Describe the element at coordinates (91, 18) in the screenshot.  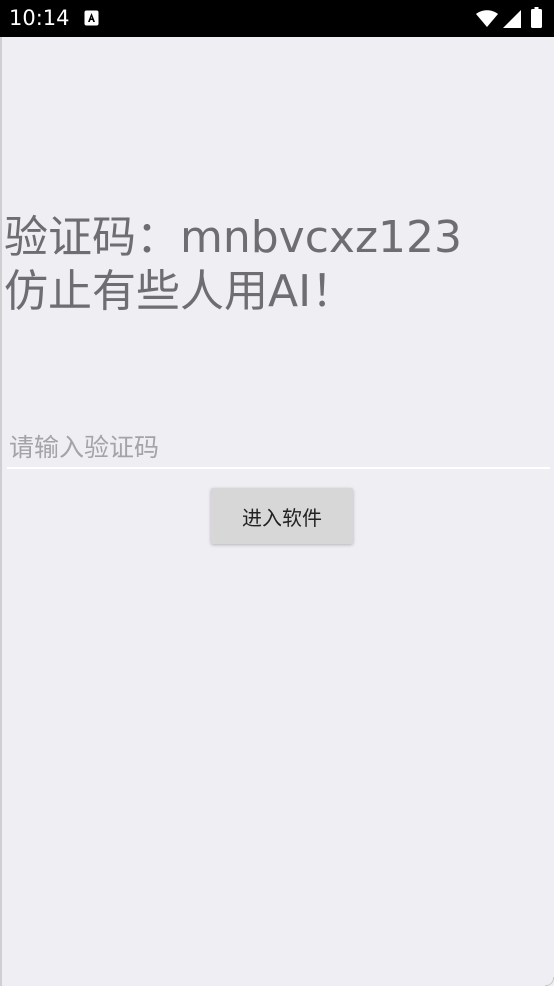
I see `notification-a-icon` at that location.